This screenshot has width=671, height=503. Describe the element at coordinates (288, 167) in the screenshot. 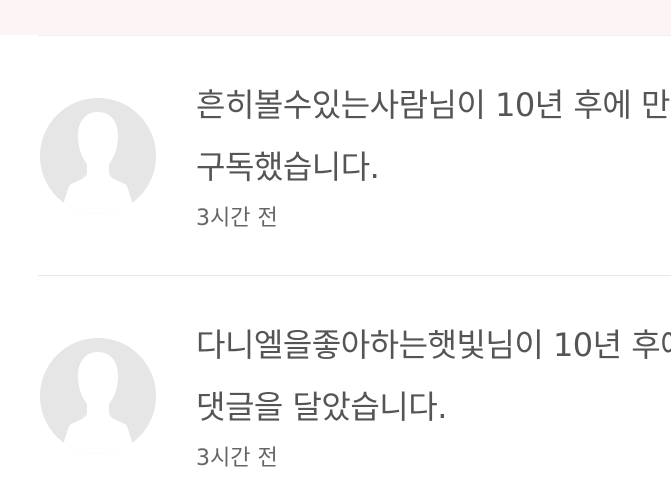

I see `notification-message-line: 구독했습니다.` at that location.